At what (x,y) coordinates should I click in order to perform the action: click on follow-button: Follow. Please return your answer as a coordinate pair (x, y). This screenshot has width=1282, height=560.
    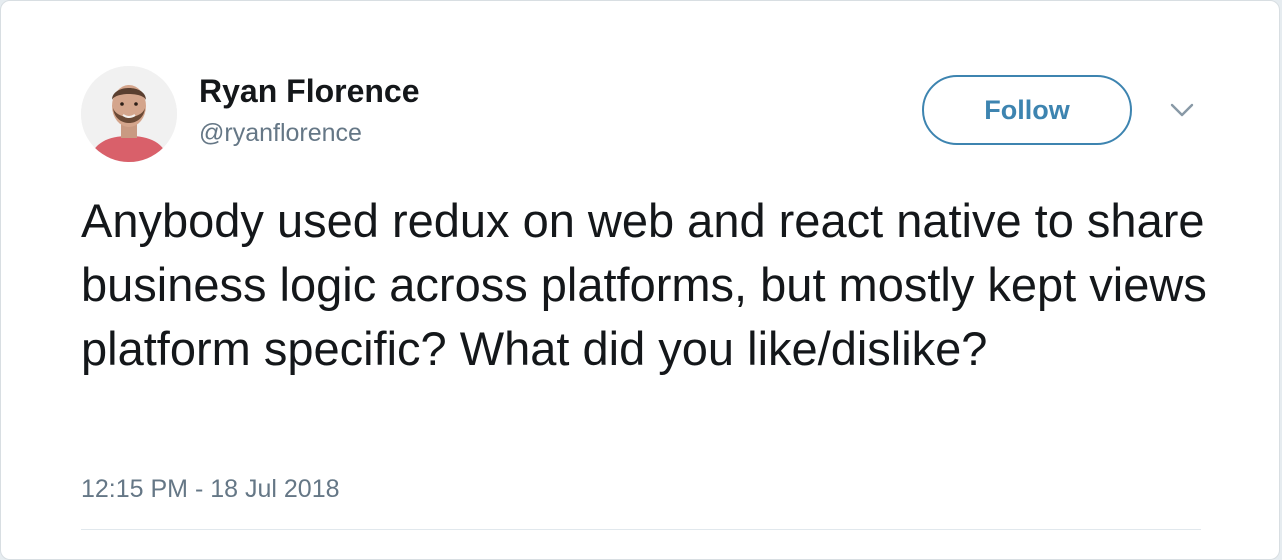
    Looking at the image, I should click on (1027, 110).